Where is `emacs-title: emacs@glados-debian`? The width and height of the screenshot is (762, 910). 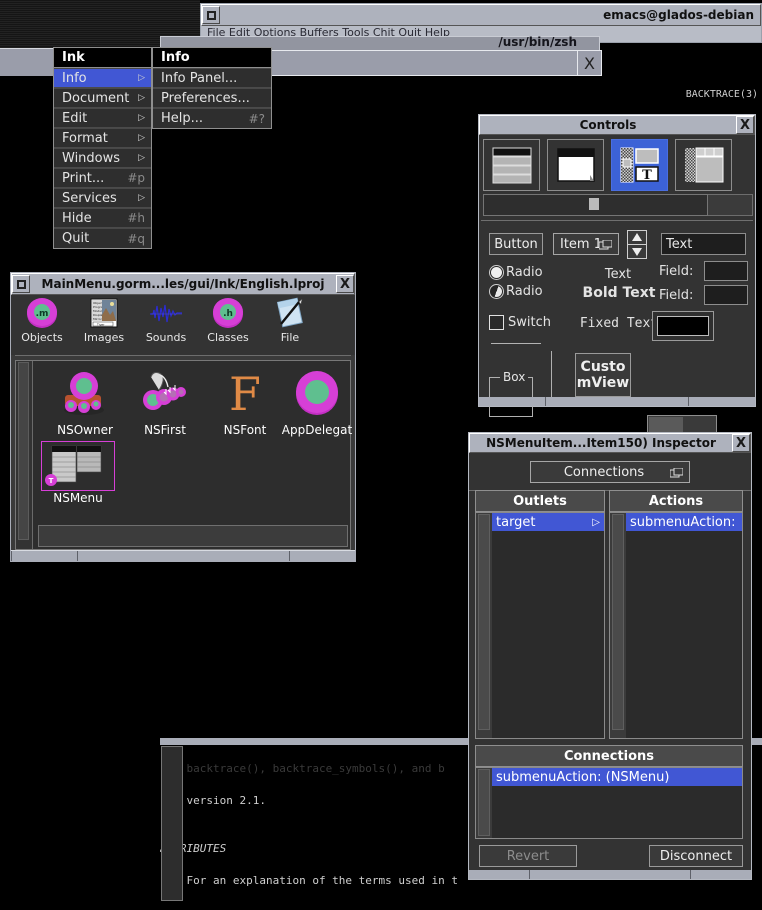
emacs-title: emacs@glados-debian is located at coordinates (678, 15).